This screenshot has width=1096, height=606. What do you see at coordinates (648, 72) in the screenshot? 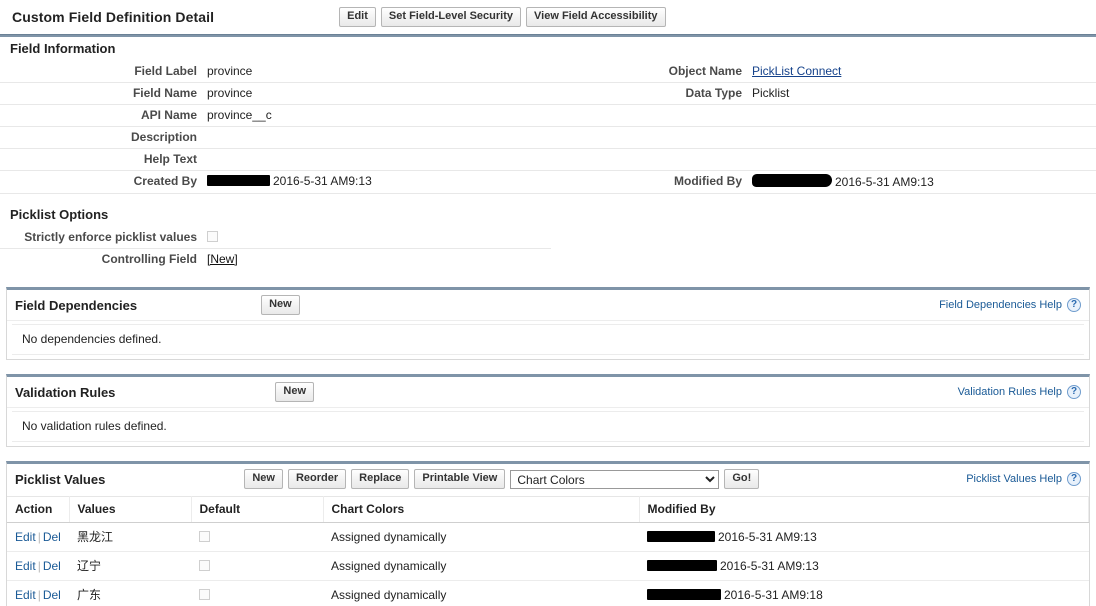
I see `object-name-label: Object Name` at bounding box center [648, 72].